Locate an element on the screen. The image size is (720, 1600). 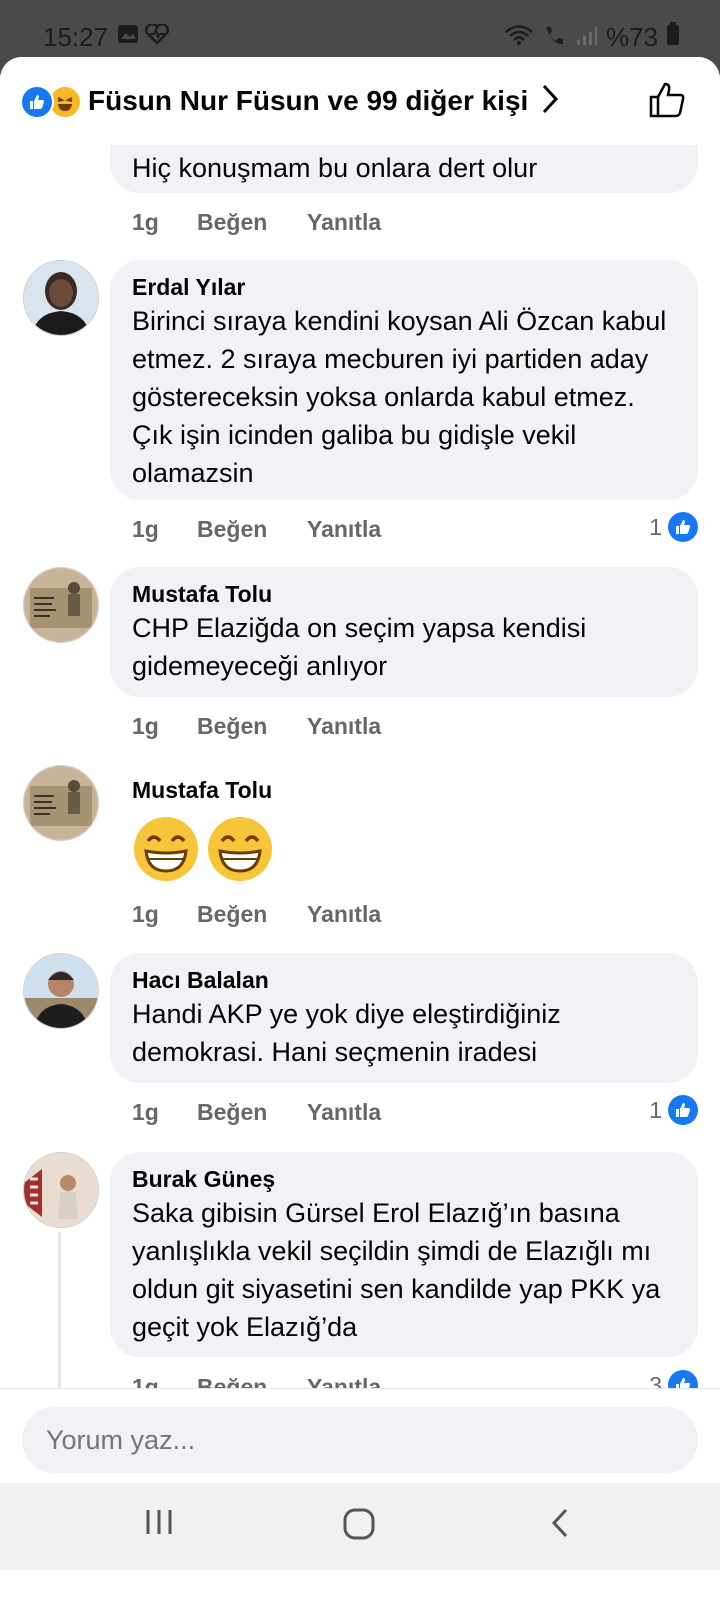
back-icon is located at coordinates (560, 1525).